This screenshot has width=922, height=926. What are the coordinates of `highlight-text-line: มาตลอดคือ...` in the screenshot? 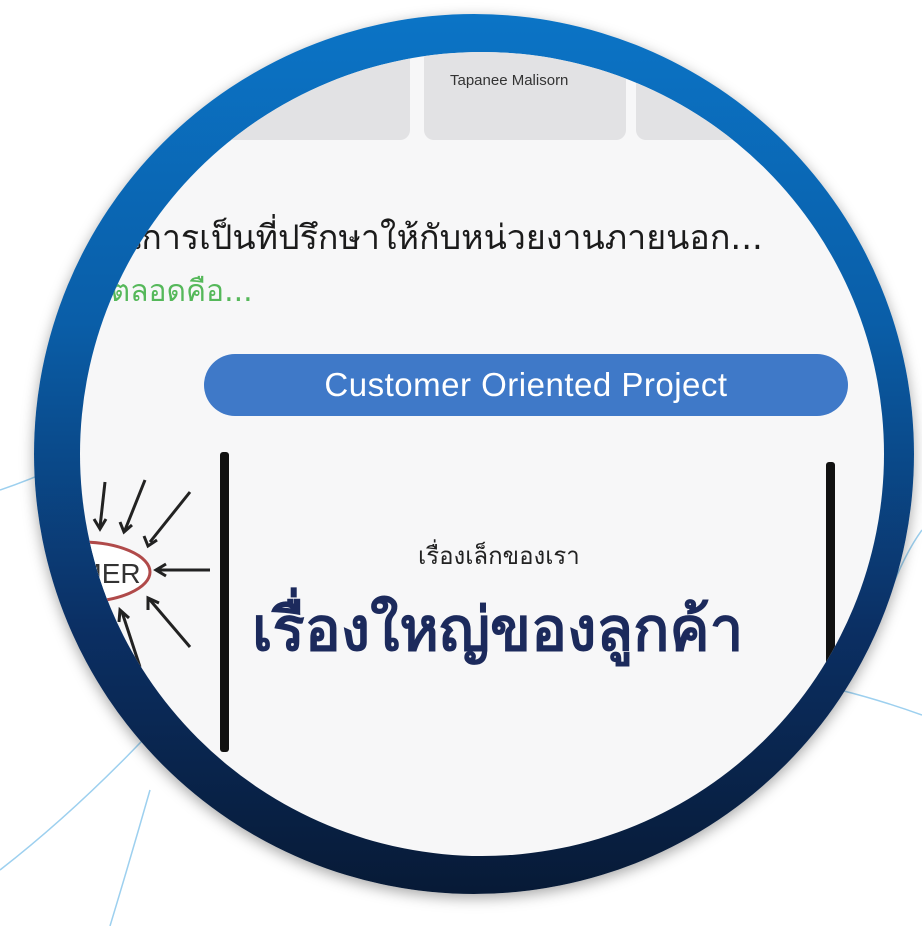 It's located at (166, 291).